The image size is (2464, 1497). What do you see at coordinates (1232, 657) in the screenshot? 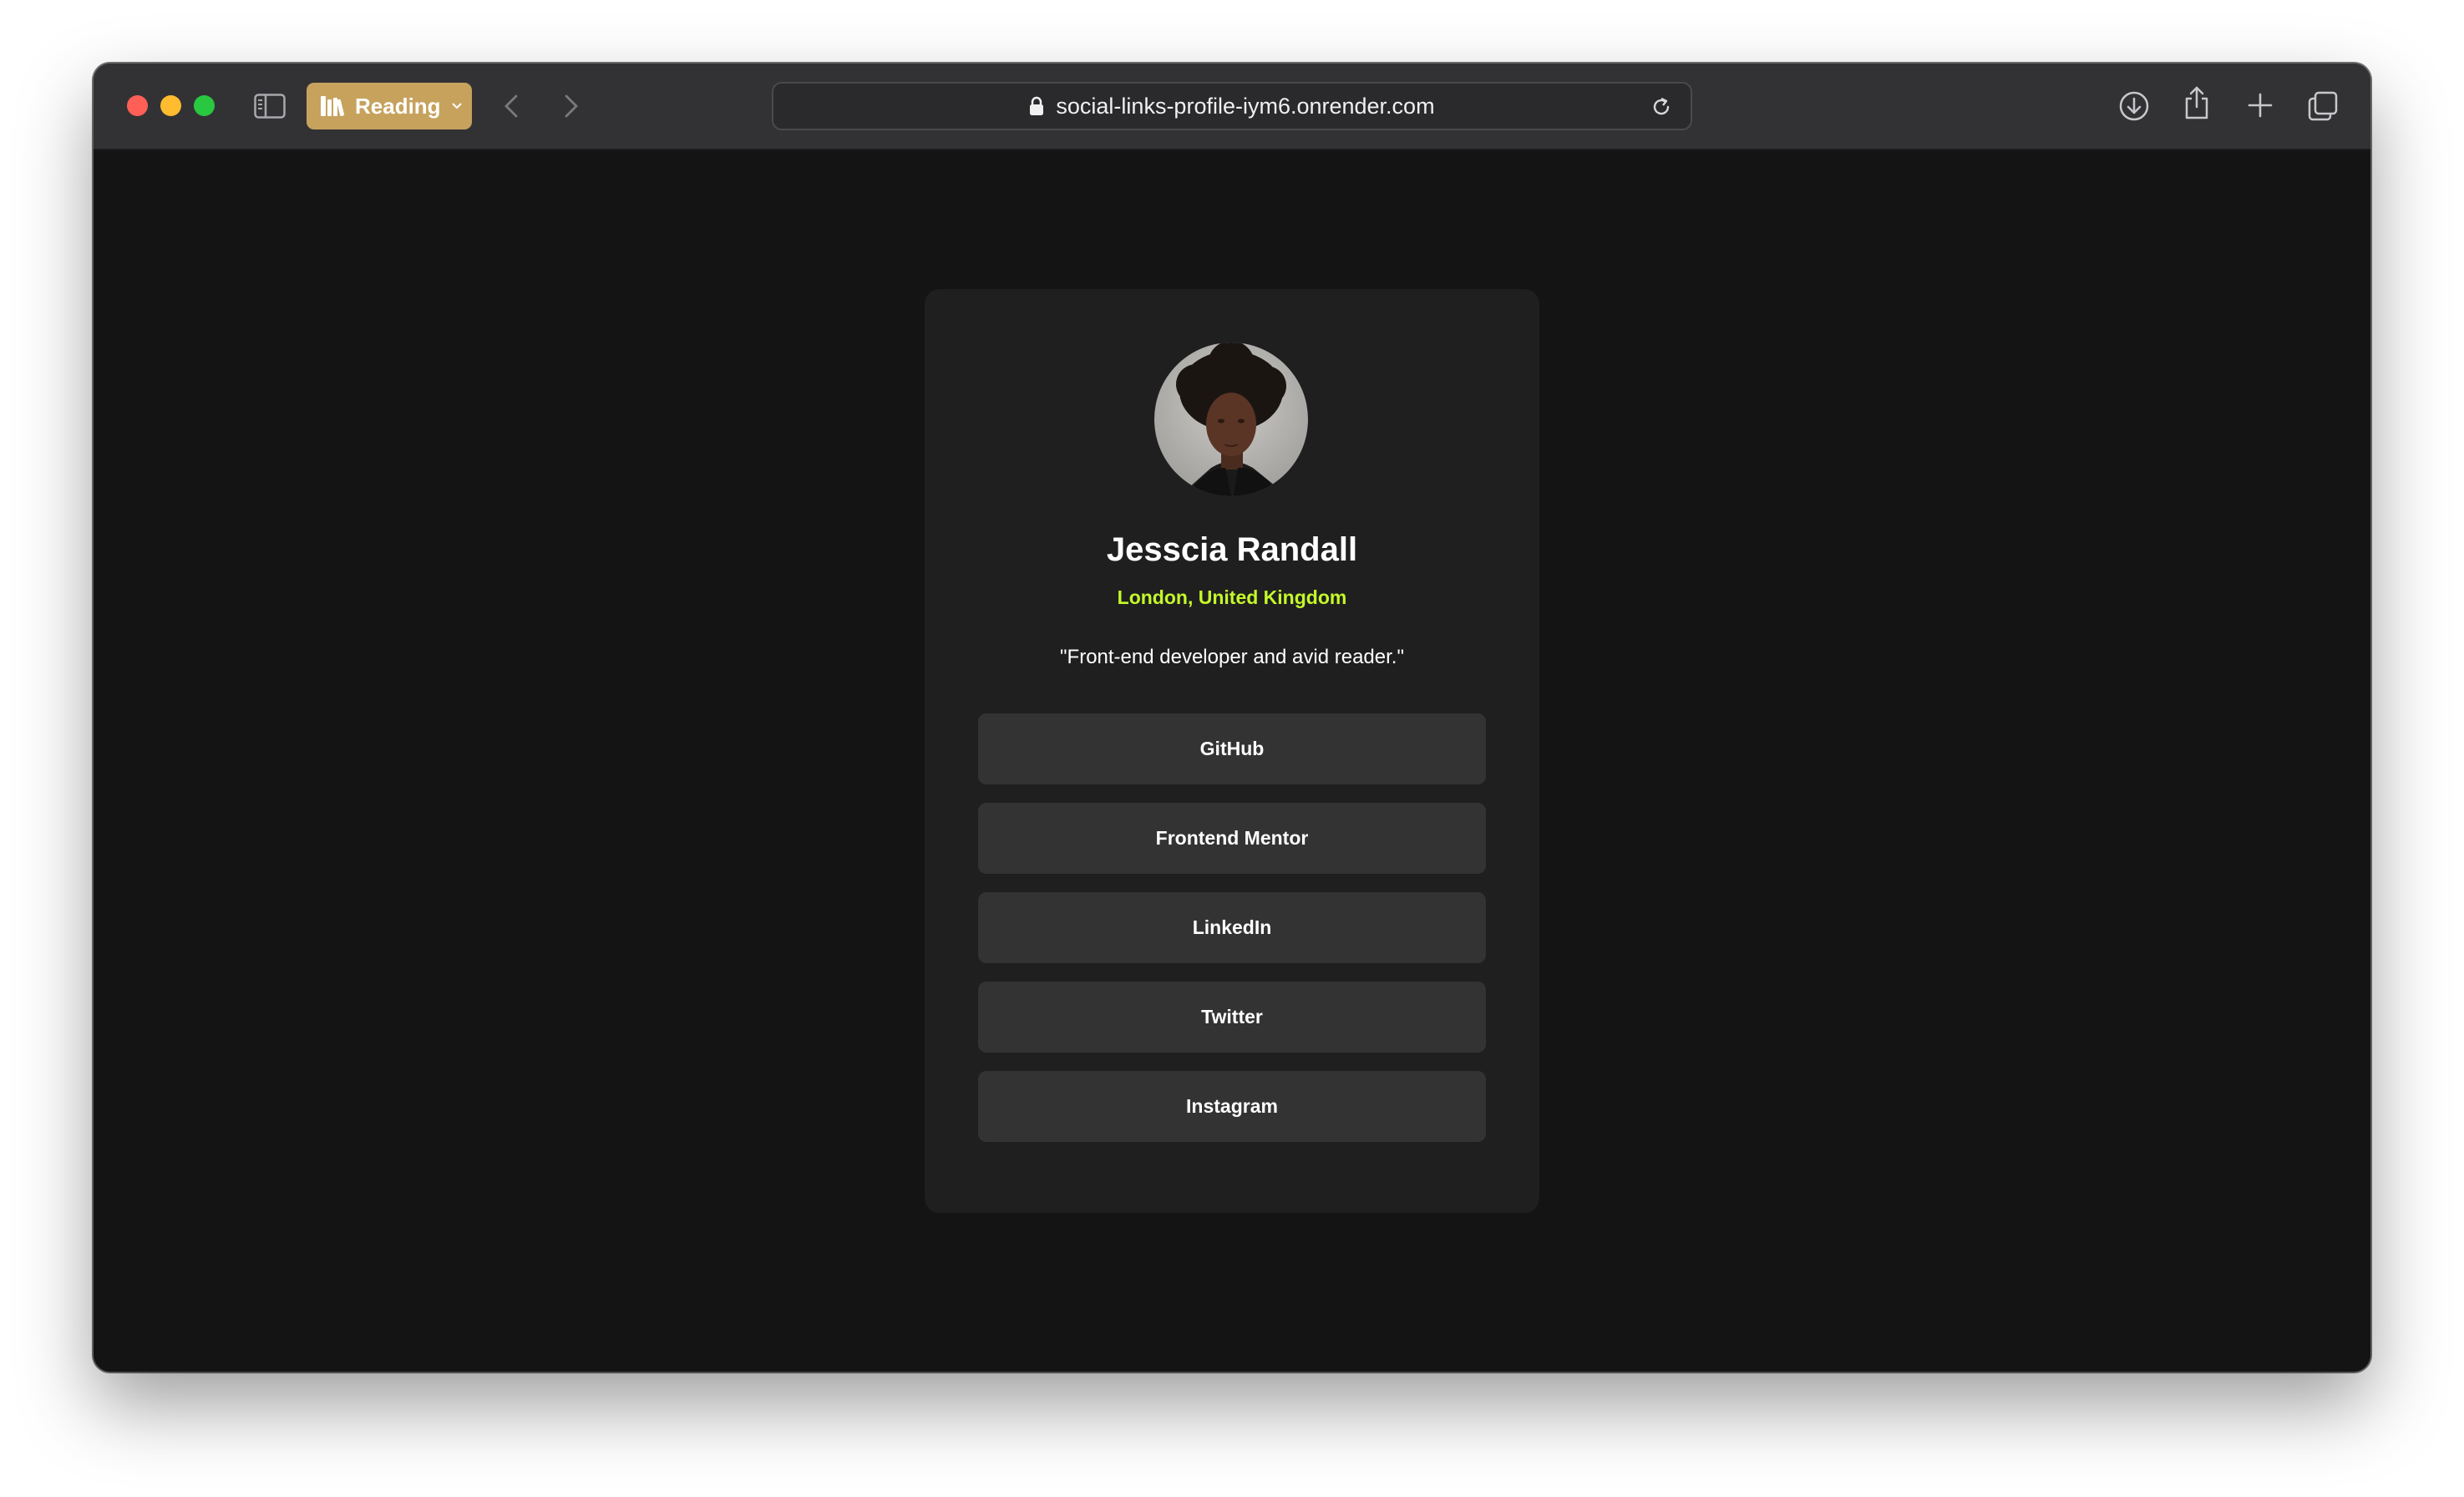
I see `profile-bio: "Front-end developer and avid reader."` at bounding box center [1232, 657].